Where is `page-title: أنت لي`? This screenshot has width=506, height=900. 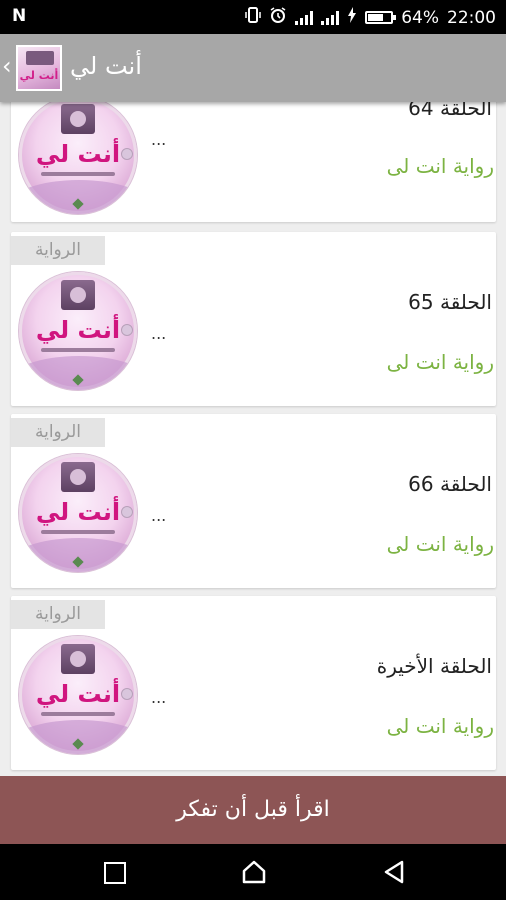
page-title: أنت لي is located at coordinates (106, 66).